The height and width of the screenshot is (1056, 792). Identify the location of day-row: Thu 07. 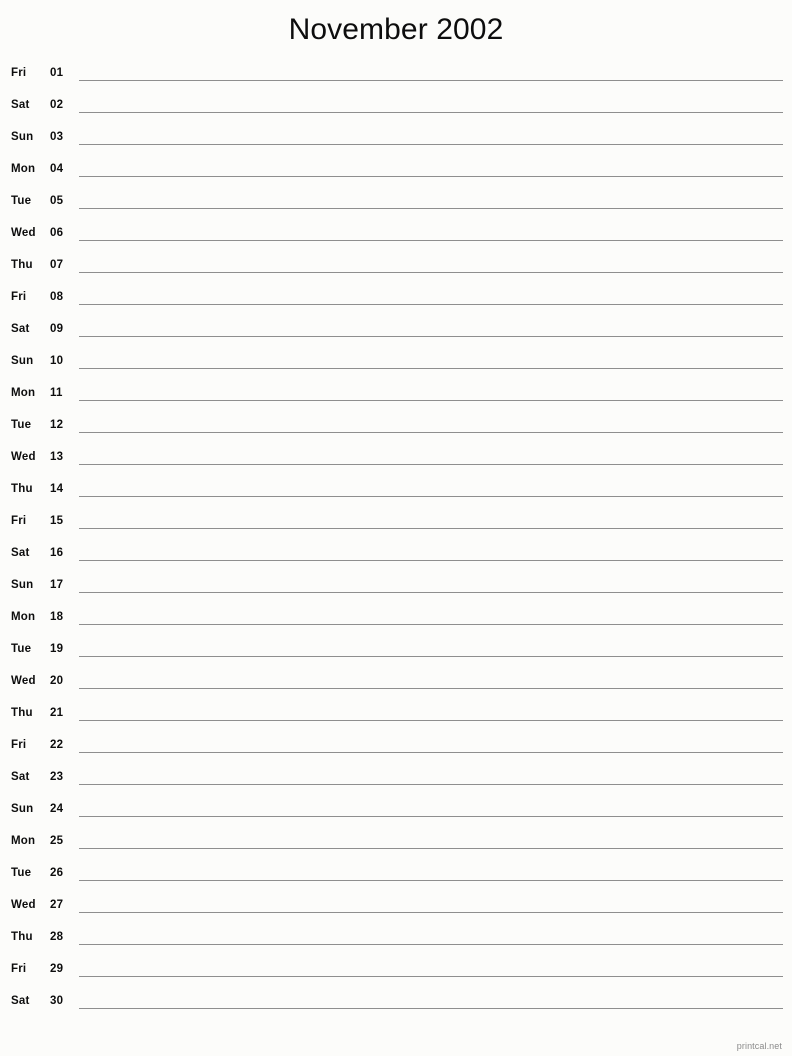
(396, 268).